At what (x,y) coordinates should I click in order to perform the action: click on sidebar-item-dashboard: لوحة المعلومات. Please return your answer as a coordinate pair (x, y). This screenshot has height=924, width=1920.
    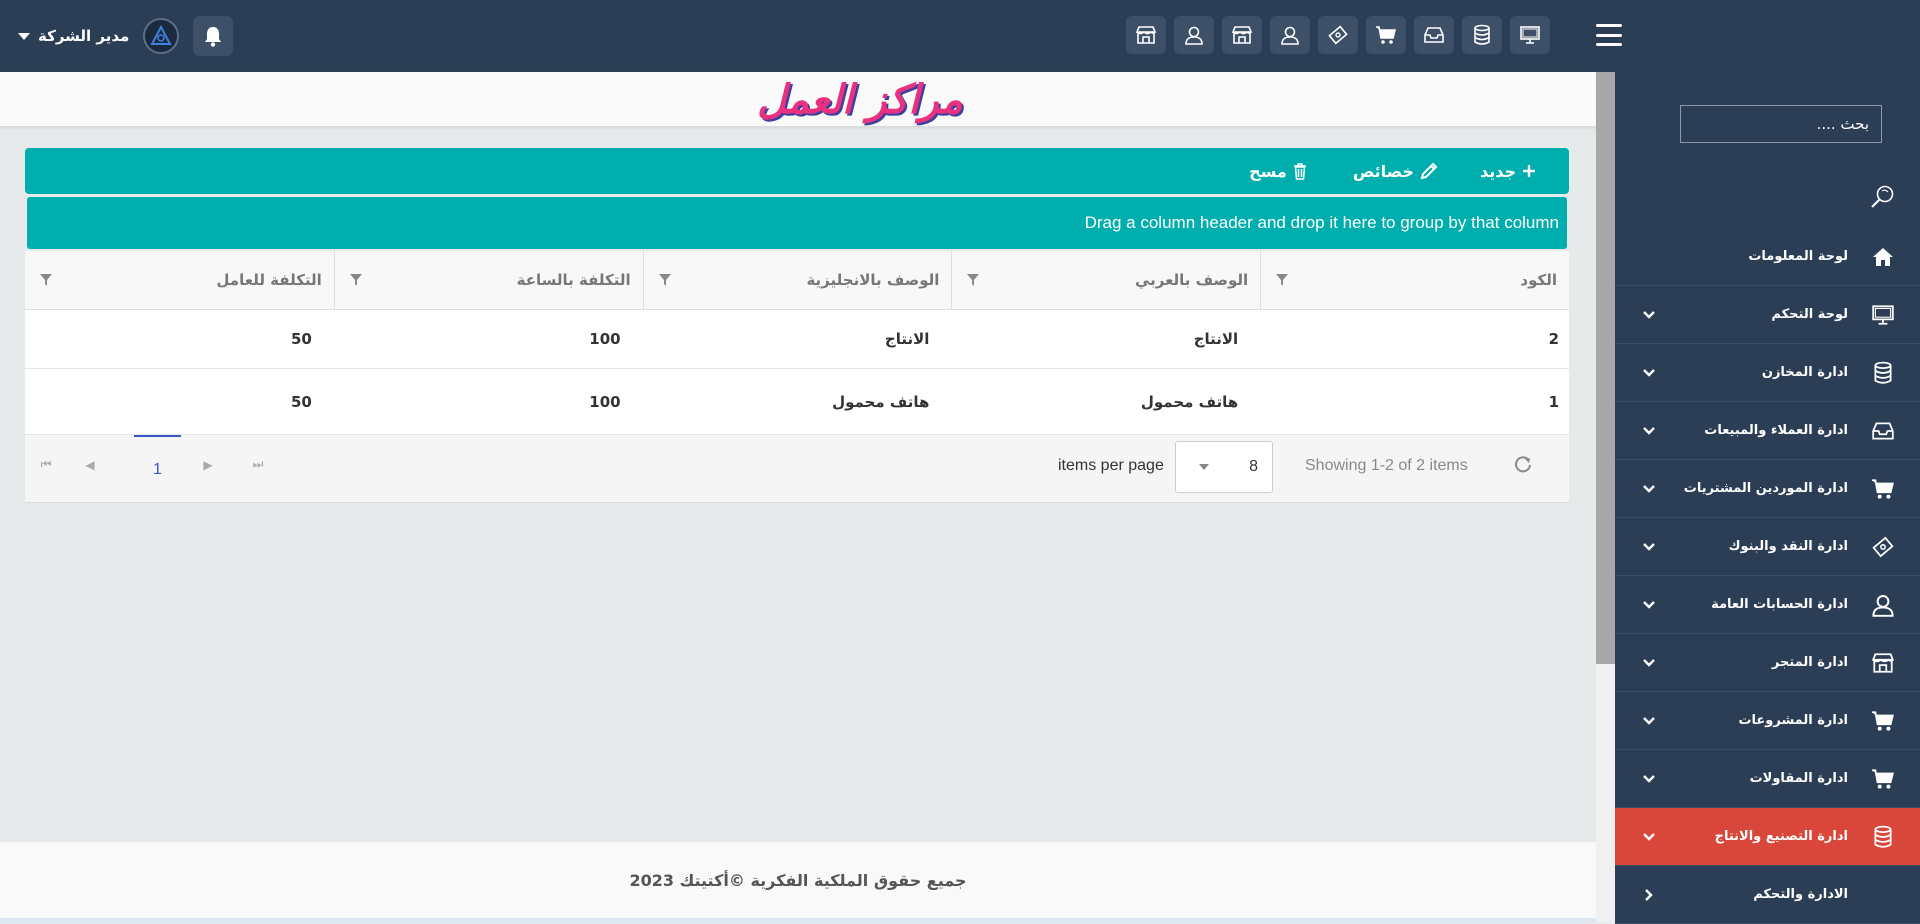
    Looking at the image, I should click on (1767, 257).